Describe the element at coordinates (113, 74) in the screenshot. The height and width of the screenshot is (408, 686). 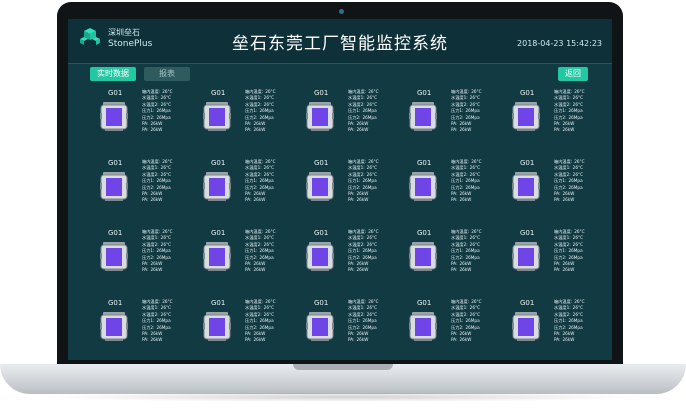
I see `realtime-data-button: 实时数据` at that location.